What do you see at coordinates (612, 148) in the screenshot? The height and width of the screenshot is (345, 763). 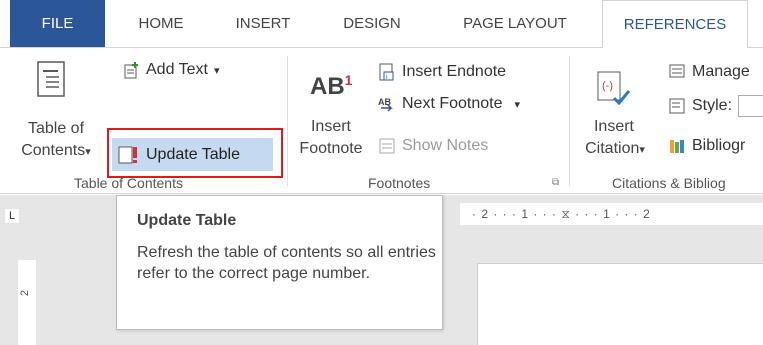 I see `insert-citation-label-text: Citation` at bounding box center [612, 148].